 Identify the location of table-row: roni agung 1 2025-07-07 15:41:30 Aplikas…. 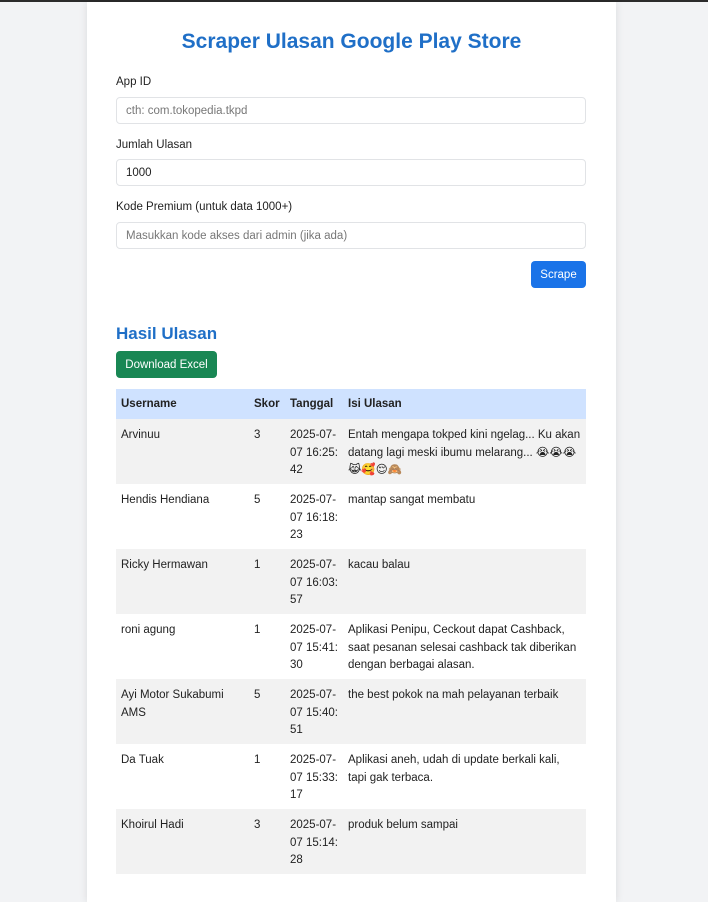
(351, 646).